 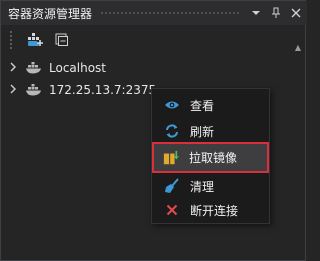 I want to click on menu-item-pull-image: 拉取镜像, so click(x=210, y=157).